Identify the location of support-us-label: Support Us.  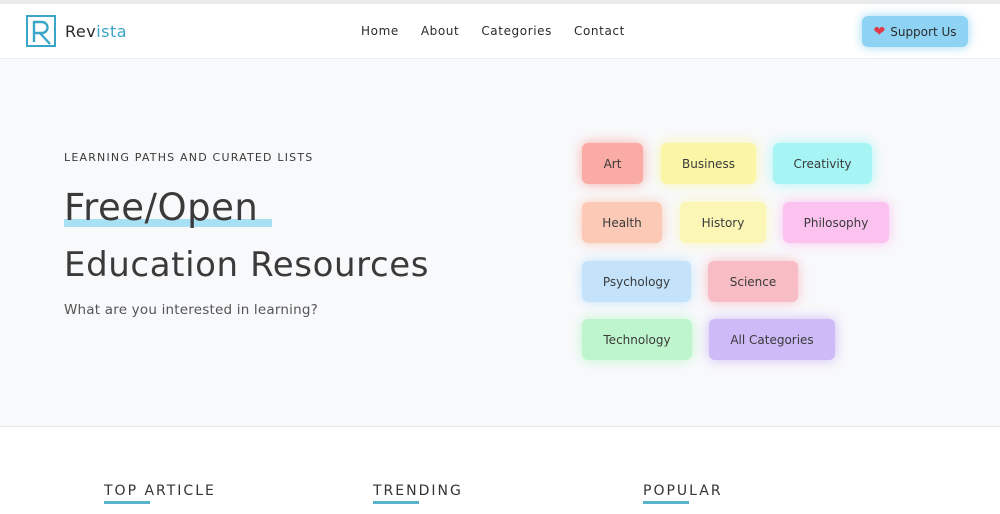
(923, 31).